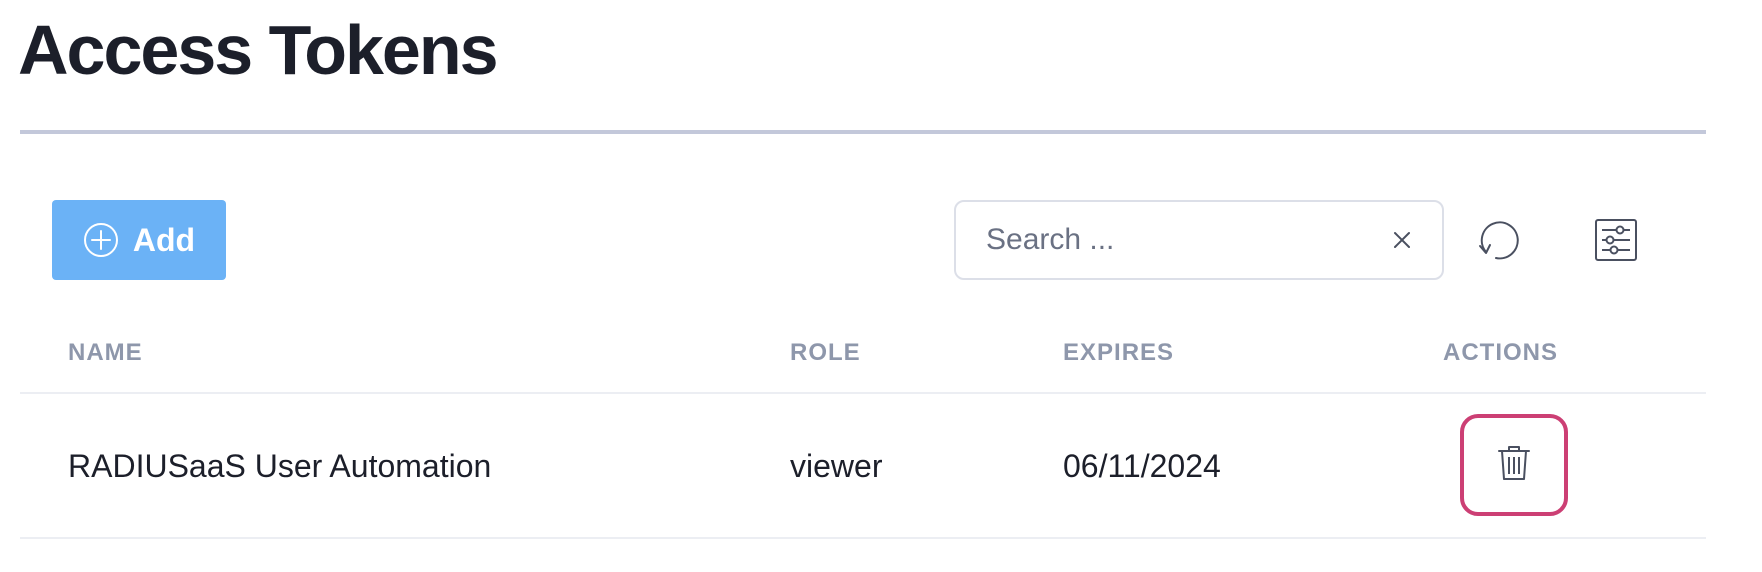  I want to click on title-divider, so click(863, 132).